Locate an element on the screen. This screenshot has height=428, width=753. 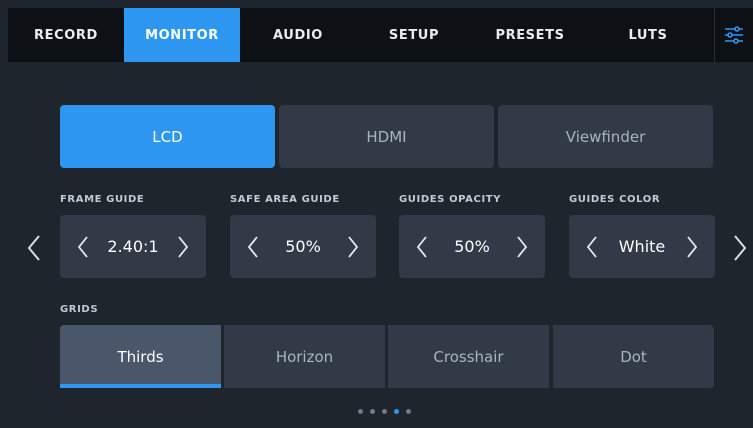
guides-color-label: GUIDES COLOR is located at coordinates (615, 199).